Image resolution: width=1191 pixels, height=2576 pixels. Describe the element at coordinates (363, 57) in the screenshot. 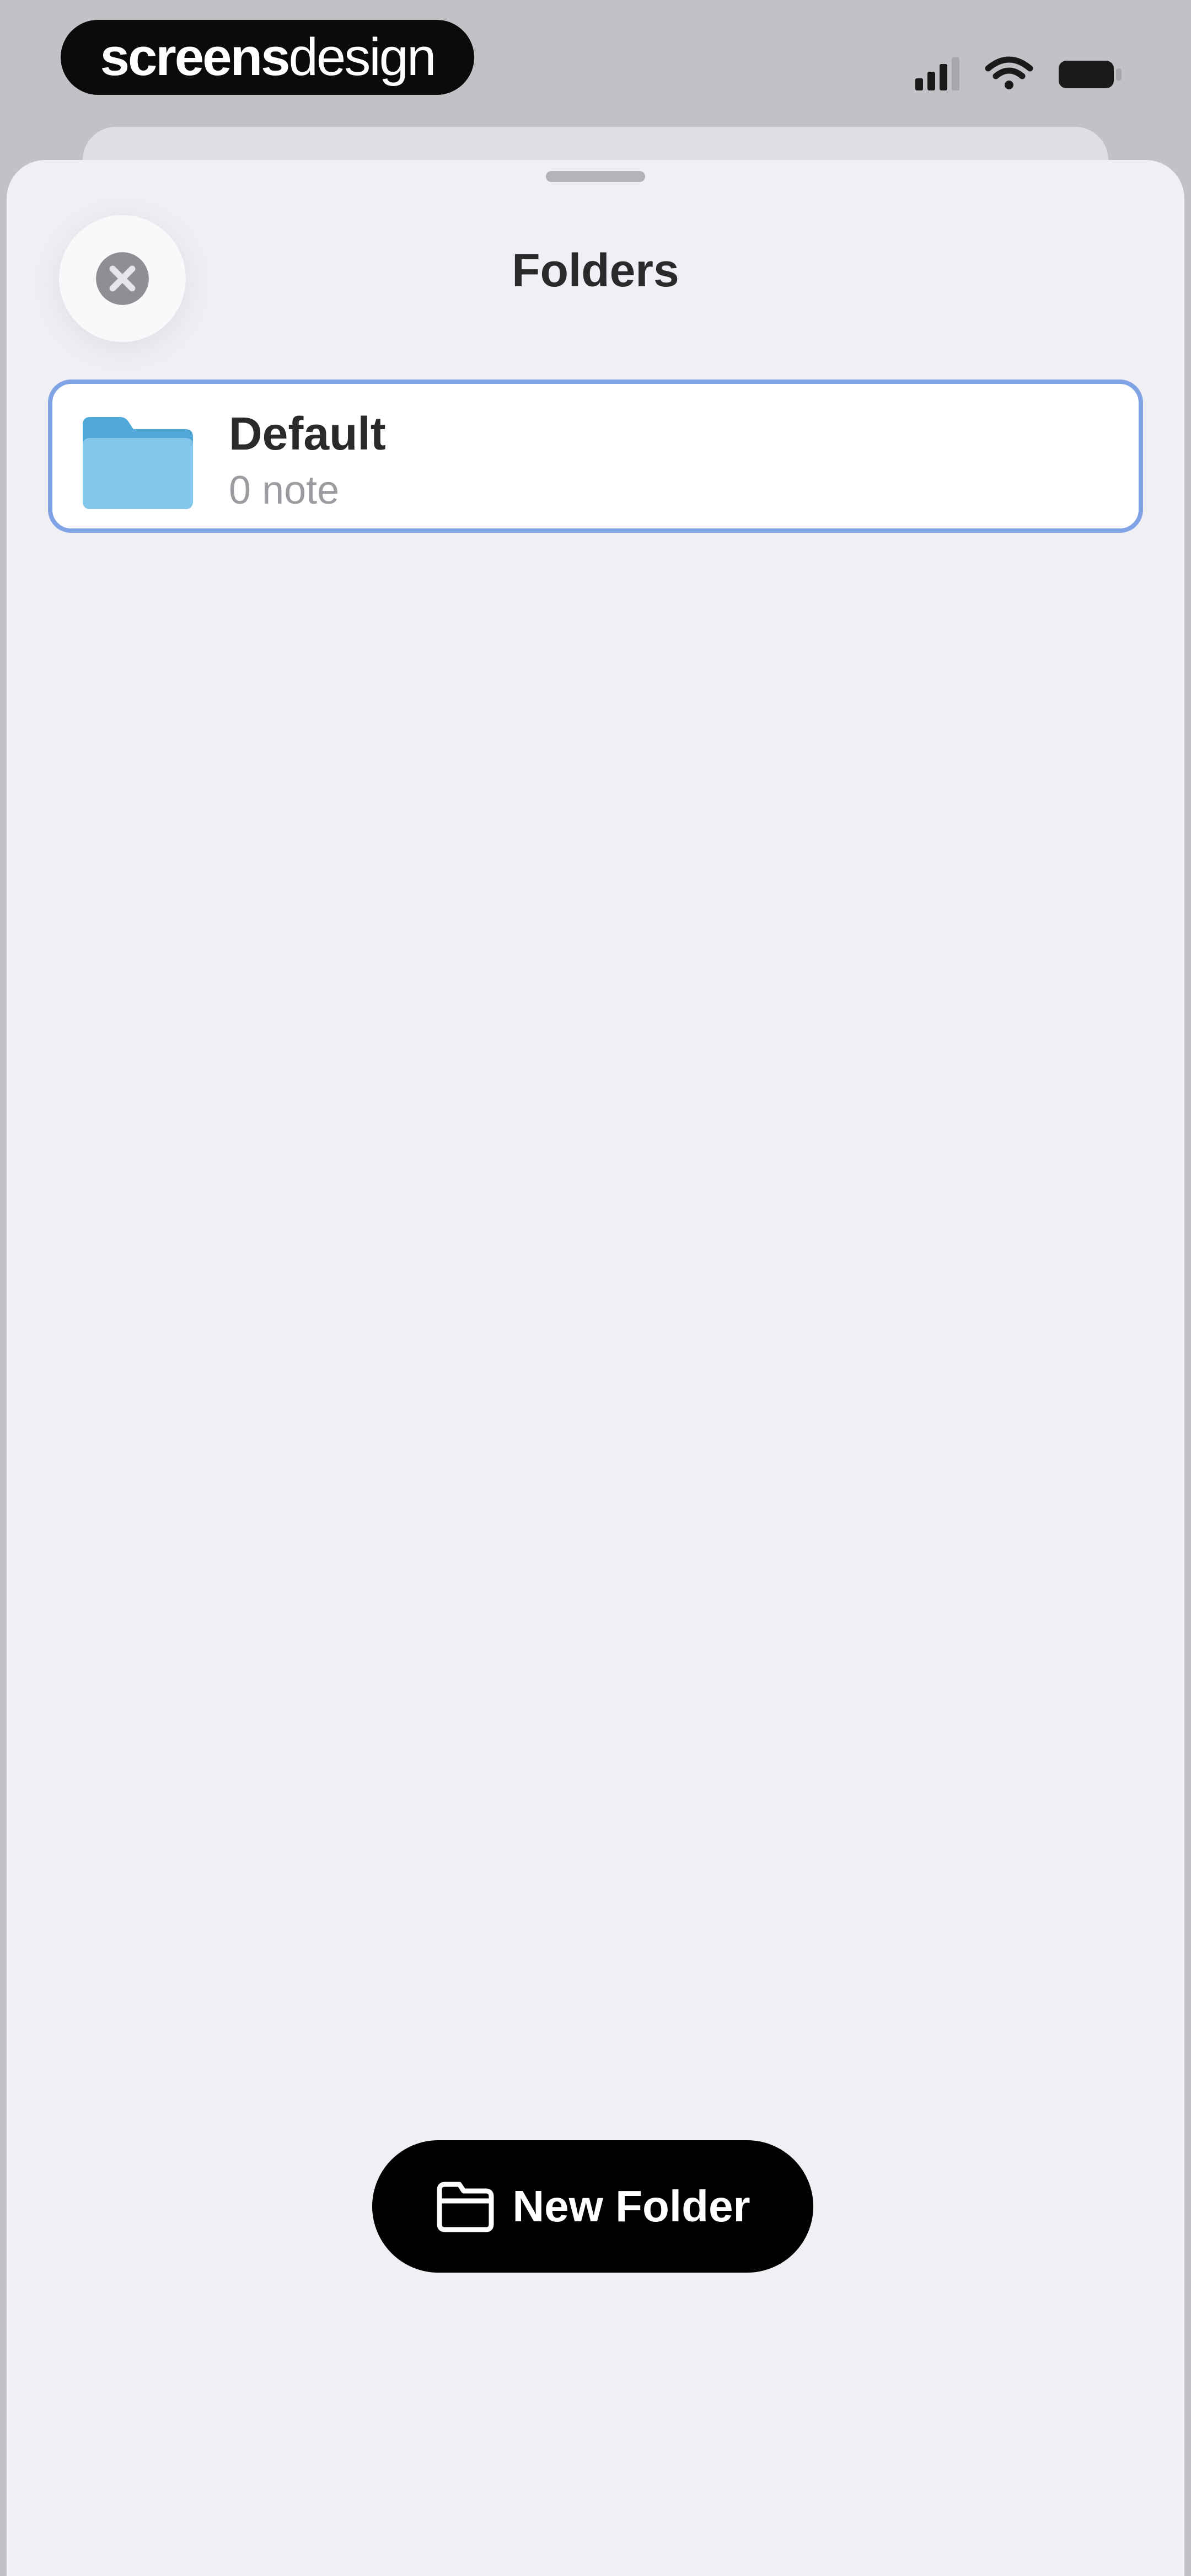

I see `brand-light-text: design` at that location.